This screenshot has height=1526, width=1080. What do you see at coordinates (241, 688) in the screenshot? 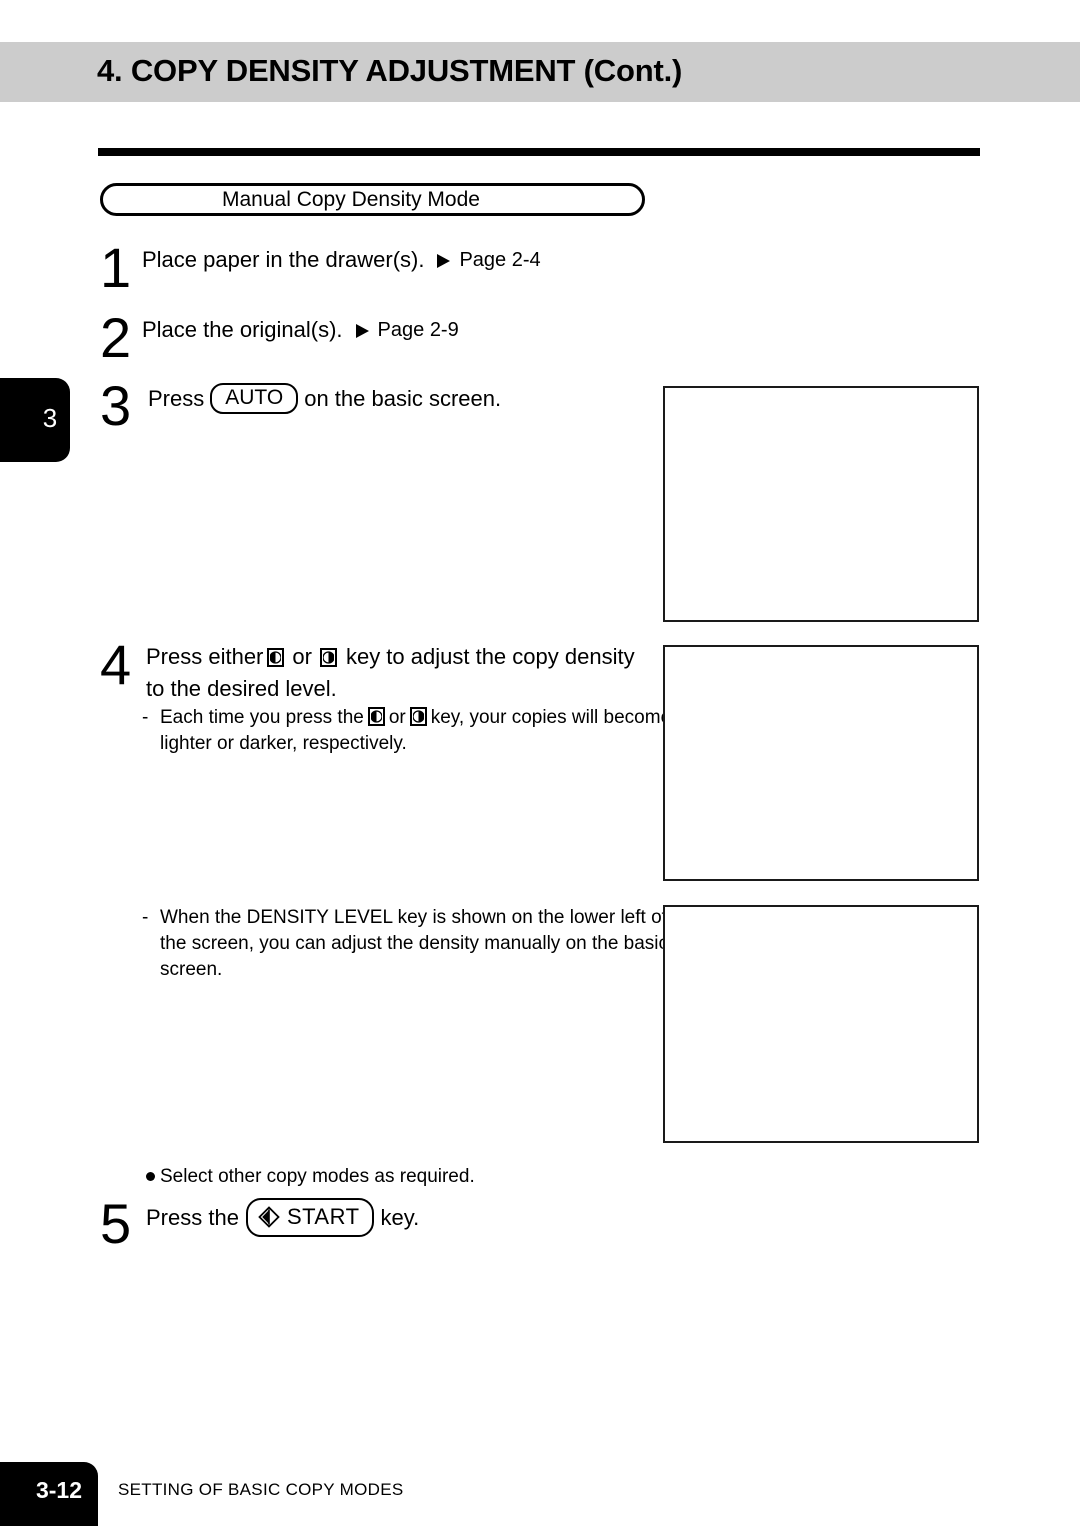
I see `step-4-line2: to the desired level.` at bounding box center [241, 688].